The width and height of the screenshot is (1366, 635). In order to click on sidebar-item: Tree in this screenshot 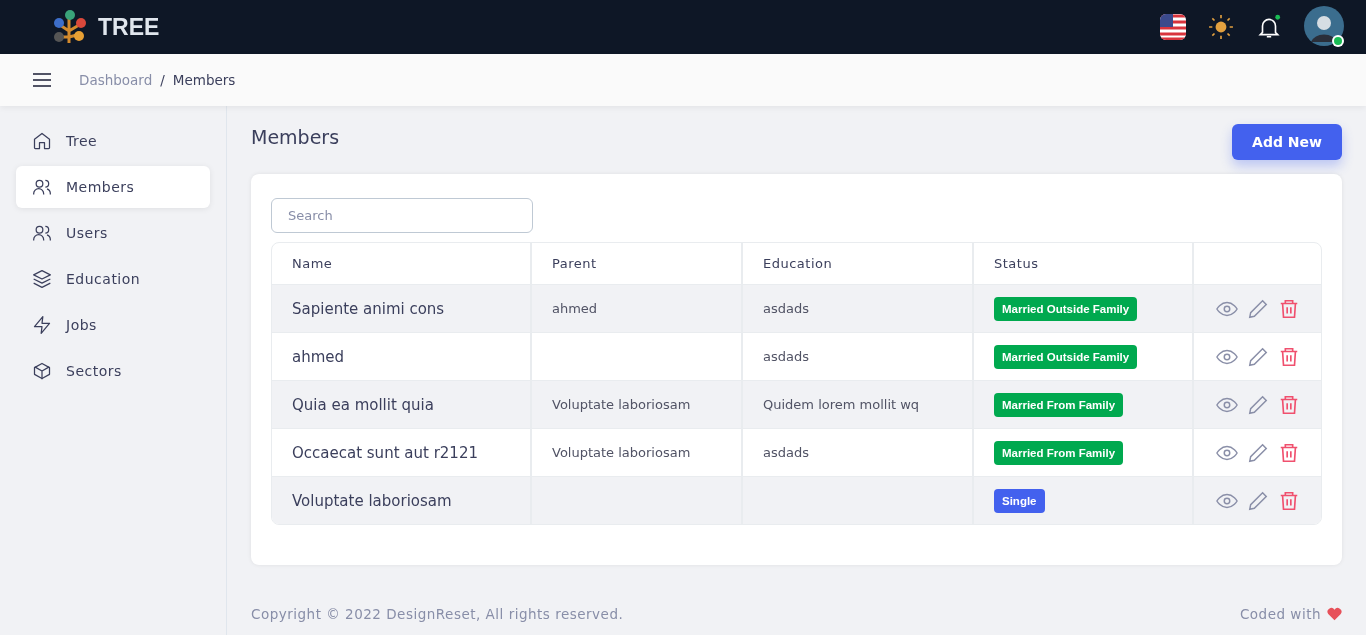, I will do `click(113, 141)`.